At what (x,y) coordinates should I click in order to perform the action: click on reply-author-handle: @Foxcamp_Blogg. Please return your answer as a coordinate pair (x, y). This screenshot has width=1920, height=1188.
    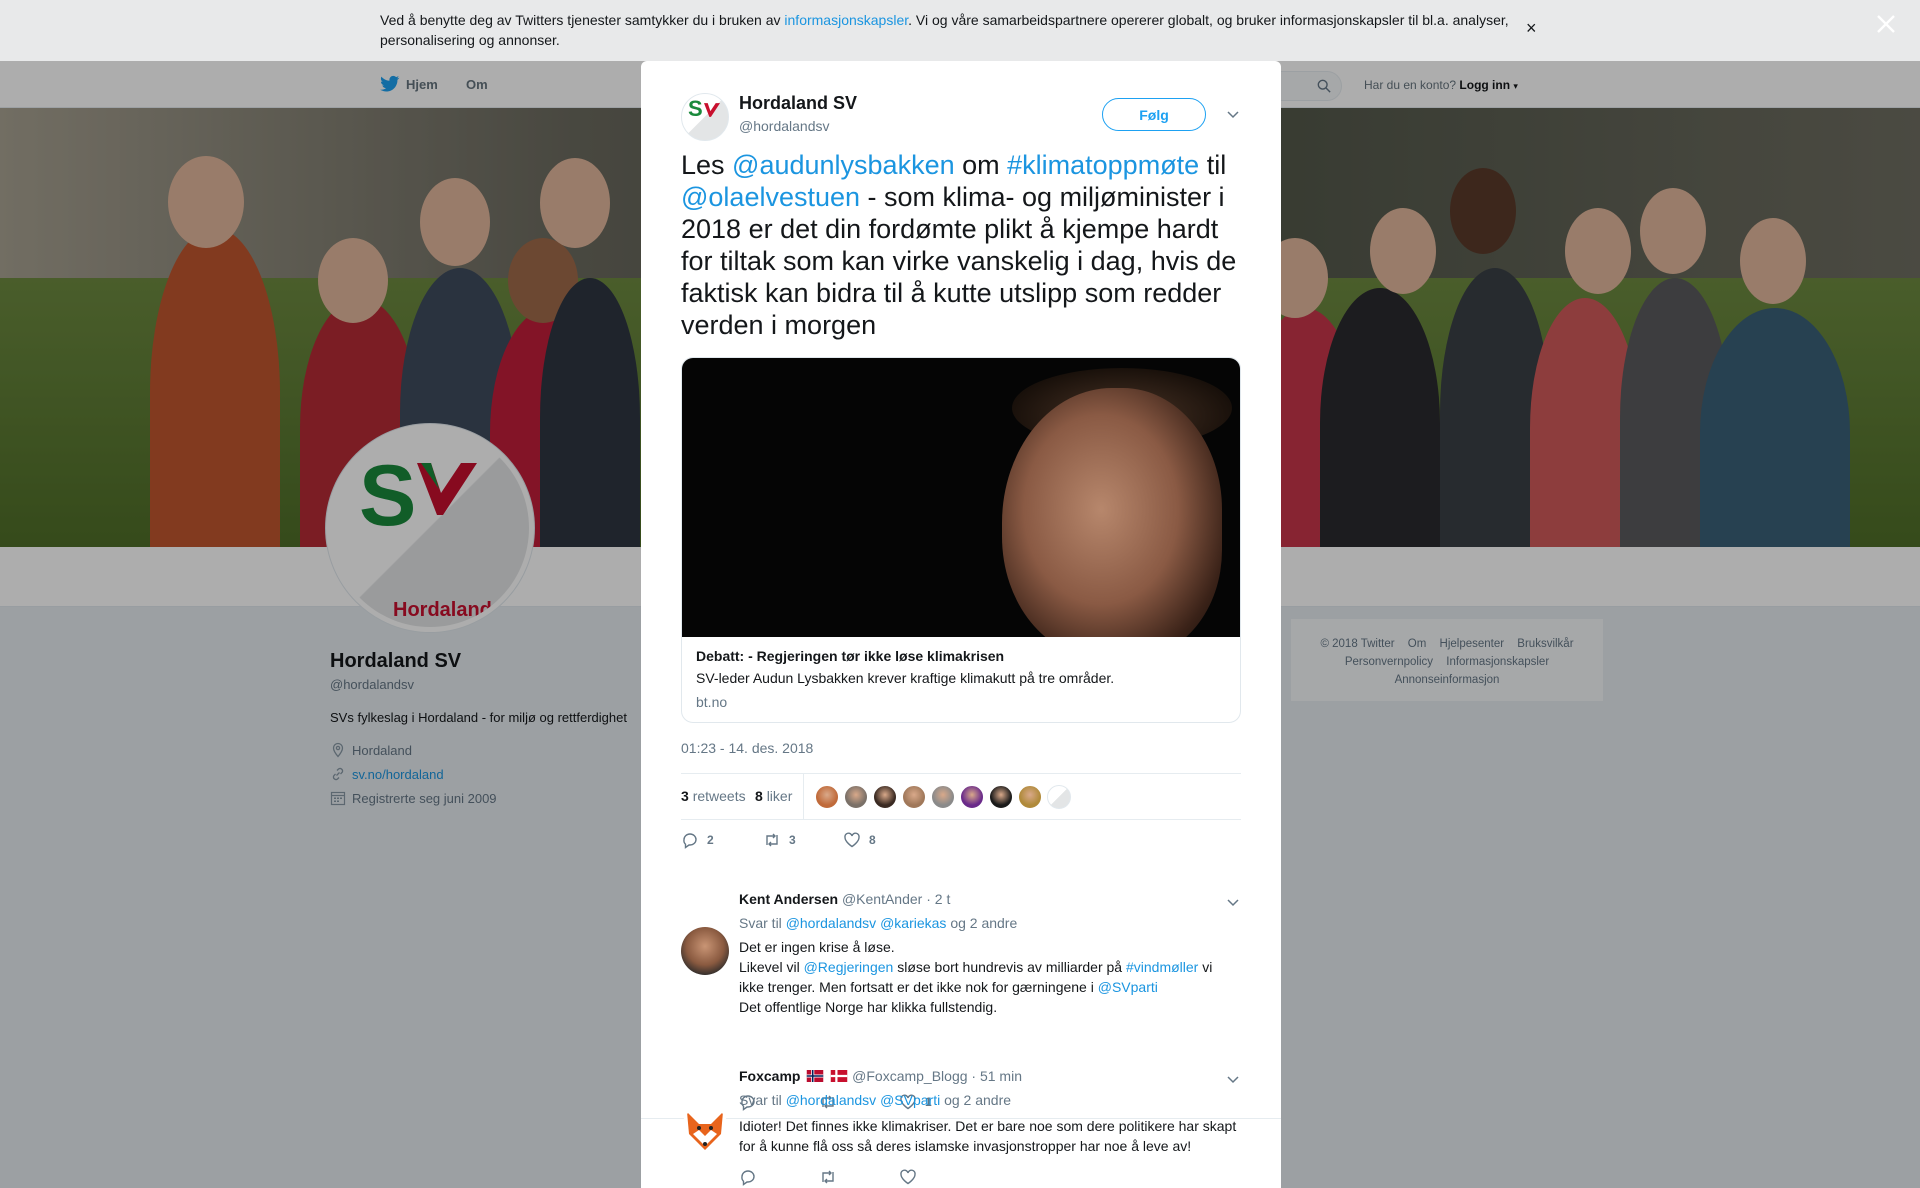
    Looking at the image, I should click on (909, 1076).